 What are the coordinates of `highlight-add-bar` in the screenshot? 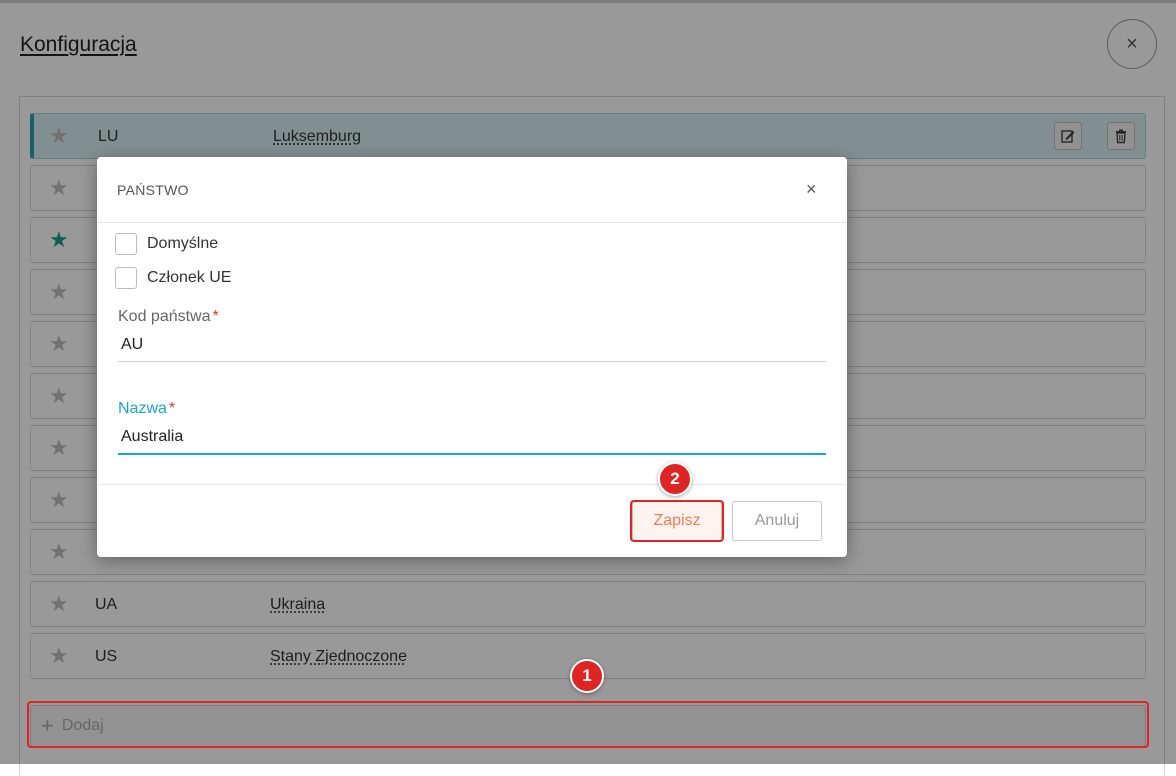 It's located at (588, 724).